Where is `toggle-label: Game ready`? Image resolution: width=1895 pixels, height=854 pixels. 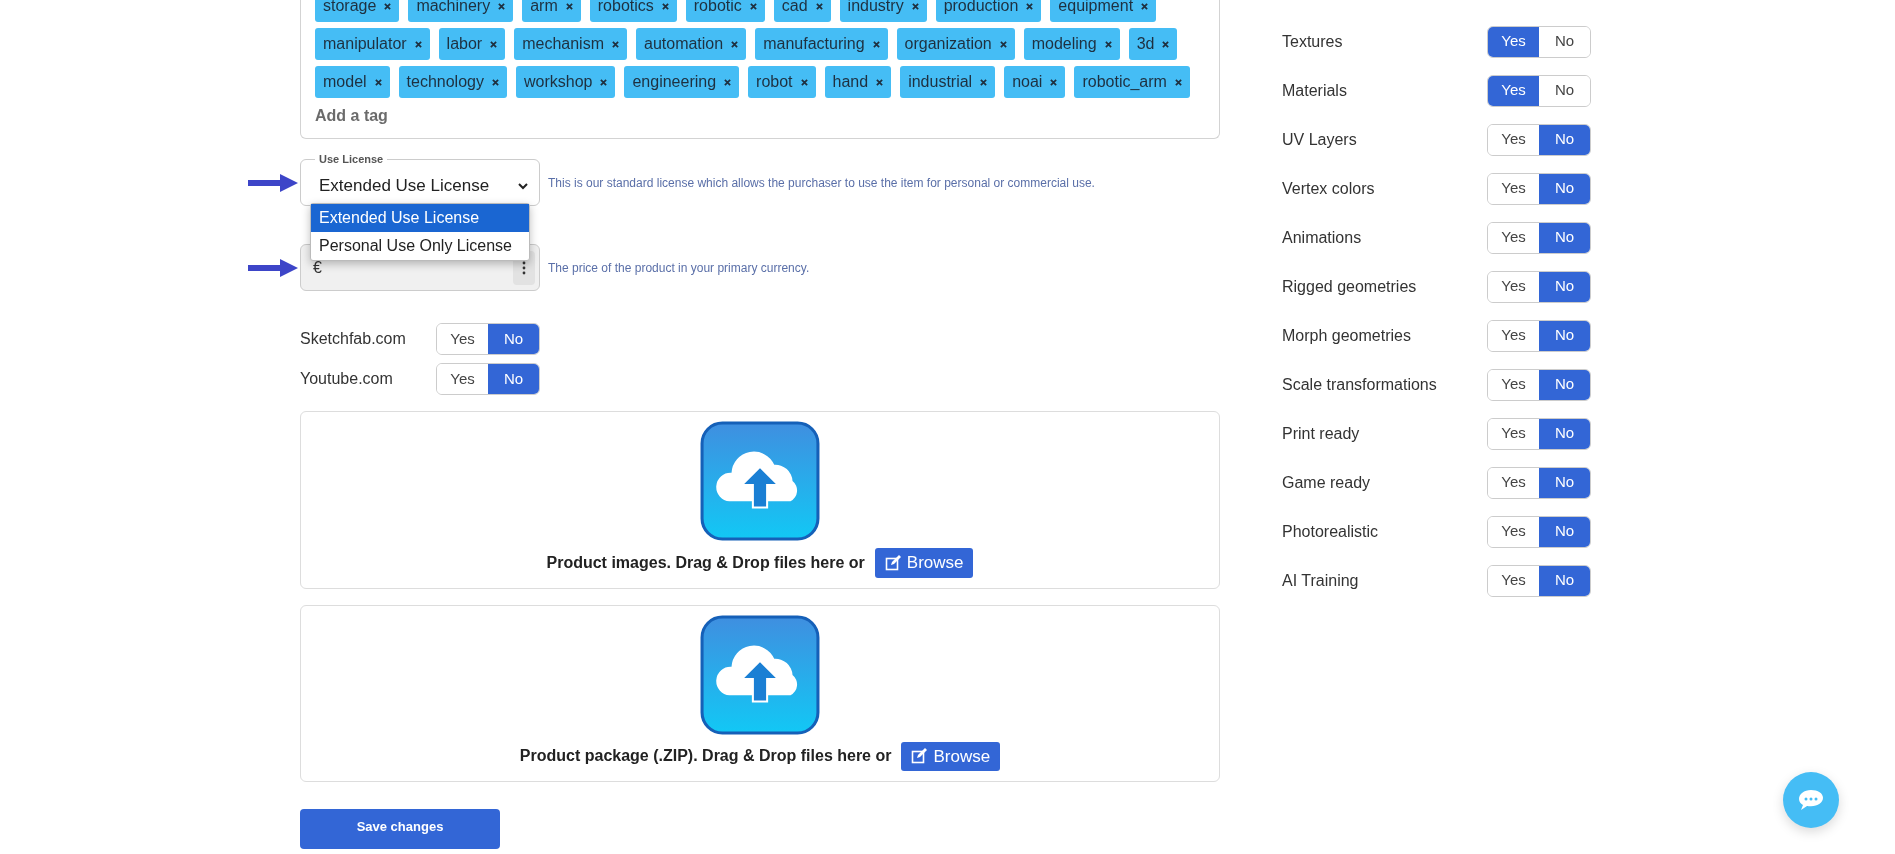
toggle-label: Game ready is located at coordinates (1327, 482).